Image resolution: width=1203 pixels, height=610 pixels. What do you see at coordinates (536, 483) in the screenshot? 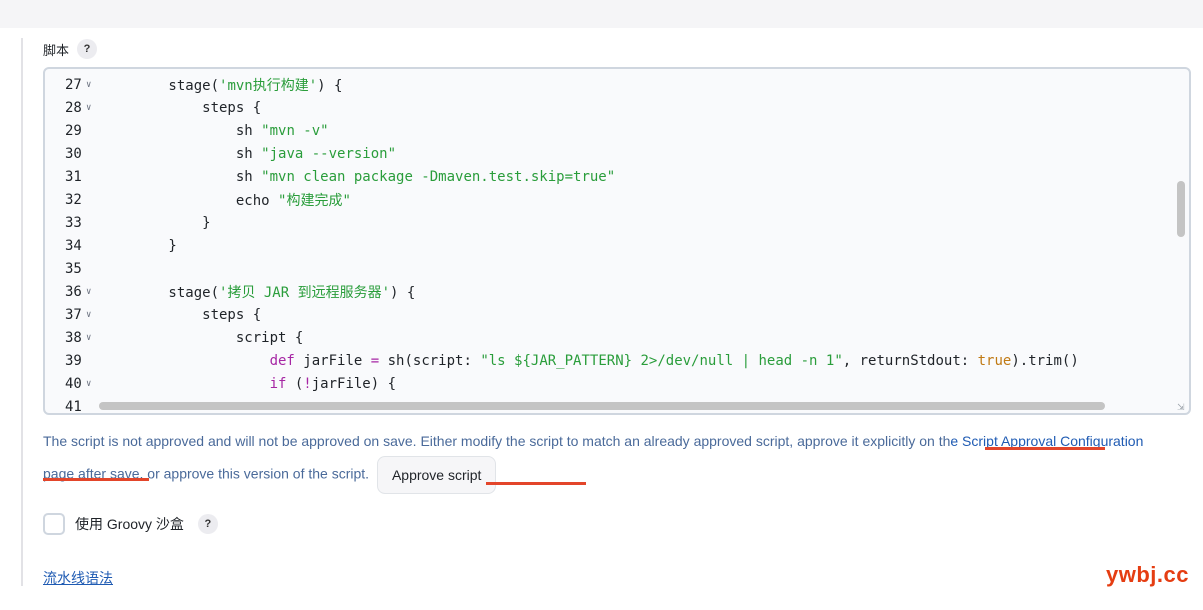
I see `underline-annotation-approve-button` at bounding box center [536, 483].